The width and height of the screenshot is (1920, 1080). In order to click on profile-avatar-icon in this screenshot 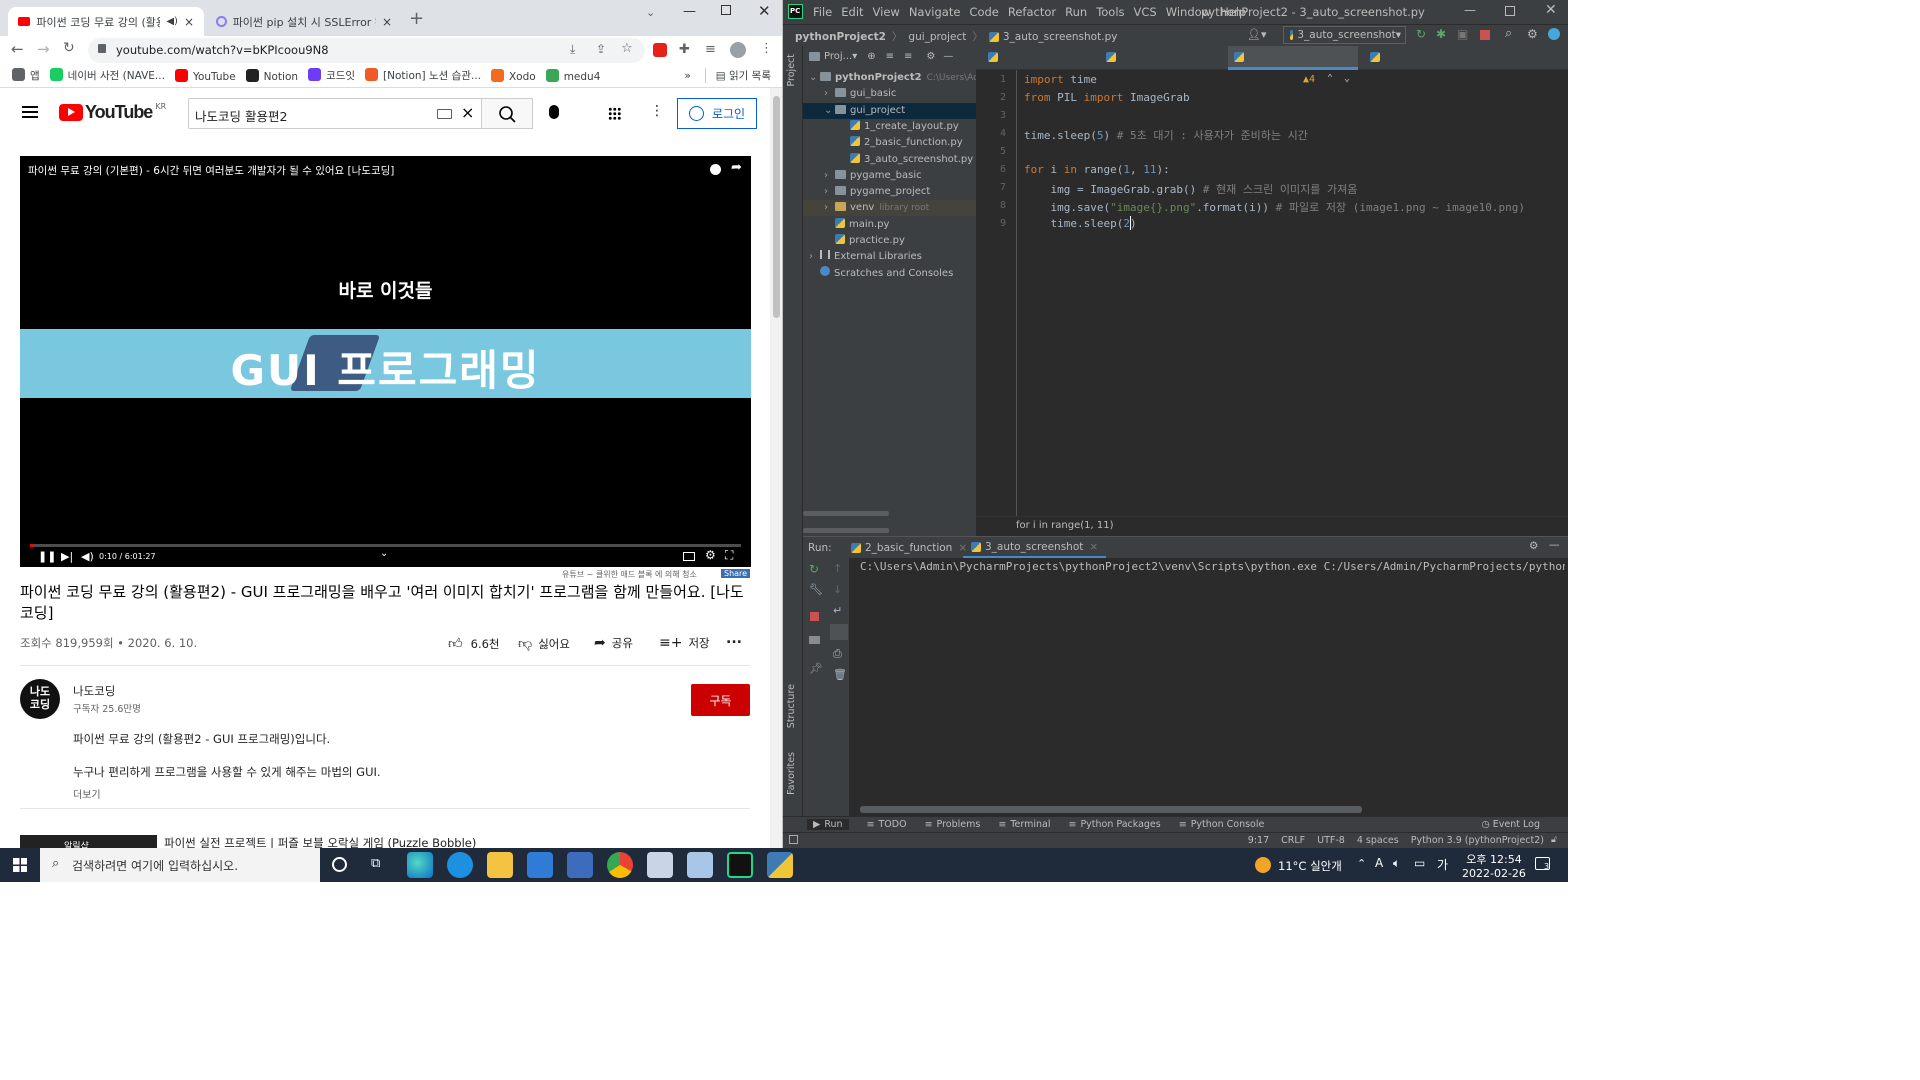, I will do `click(738, 50)`.